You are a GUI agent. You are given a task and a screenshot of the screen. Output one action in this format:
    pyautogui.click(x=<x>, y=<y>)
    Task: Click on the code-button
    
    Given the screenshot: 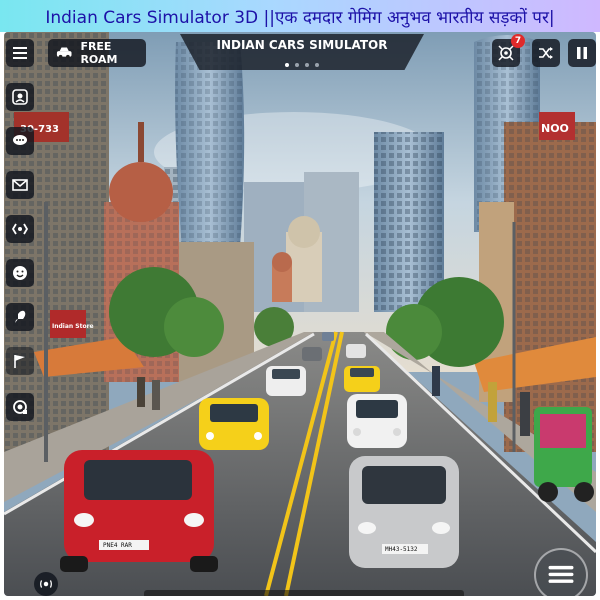 What is the action you would take?
    pyautogui.click(x=20, y=229)
    